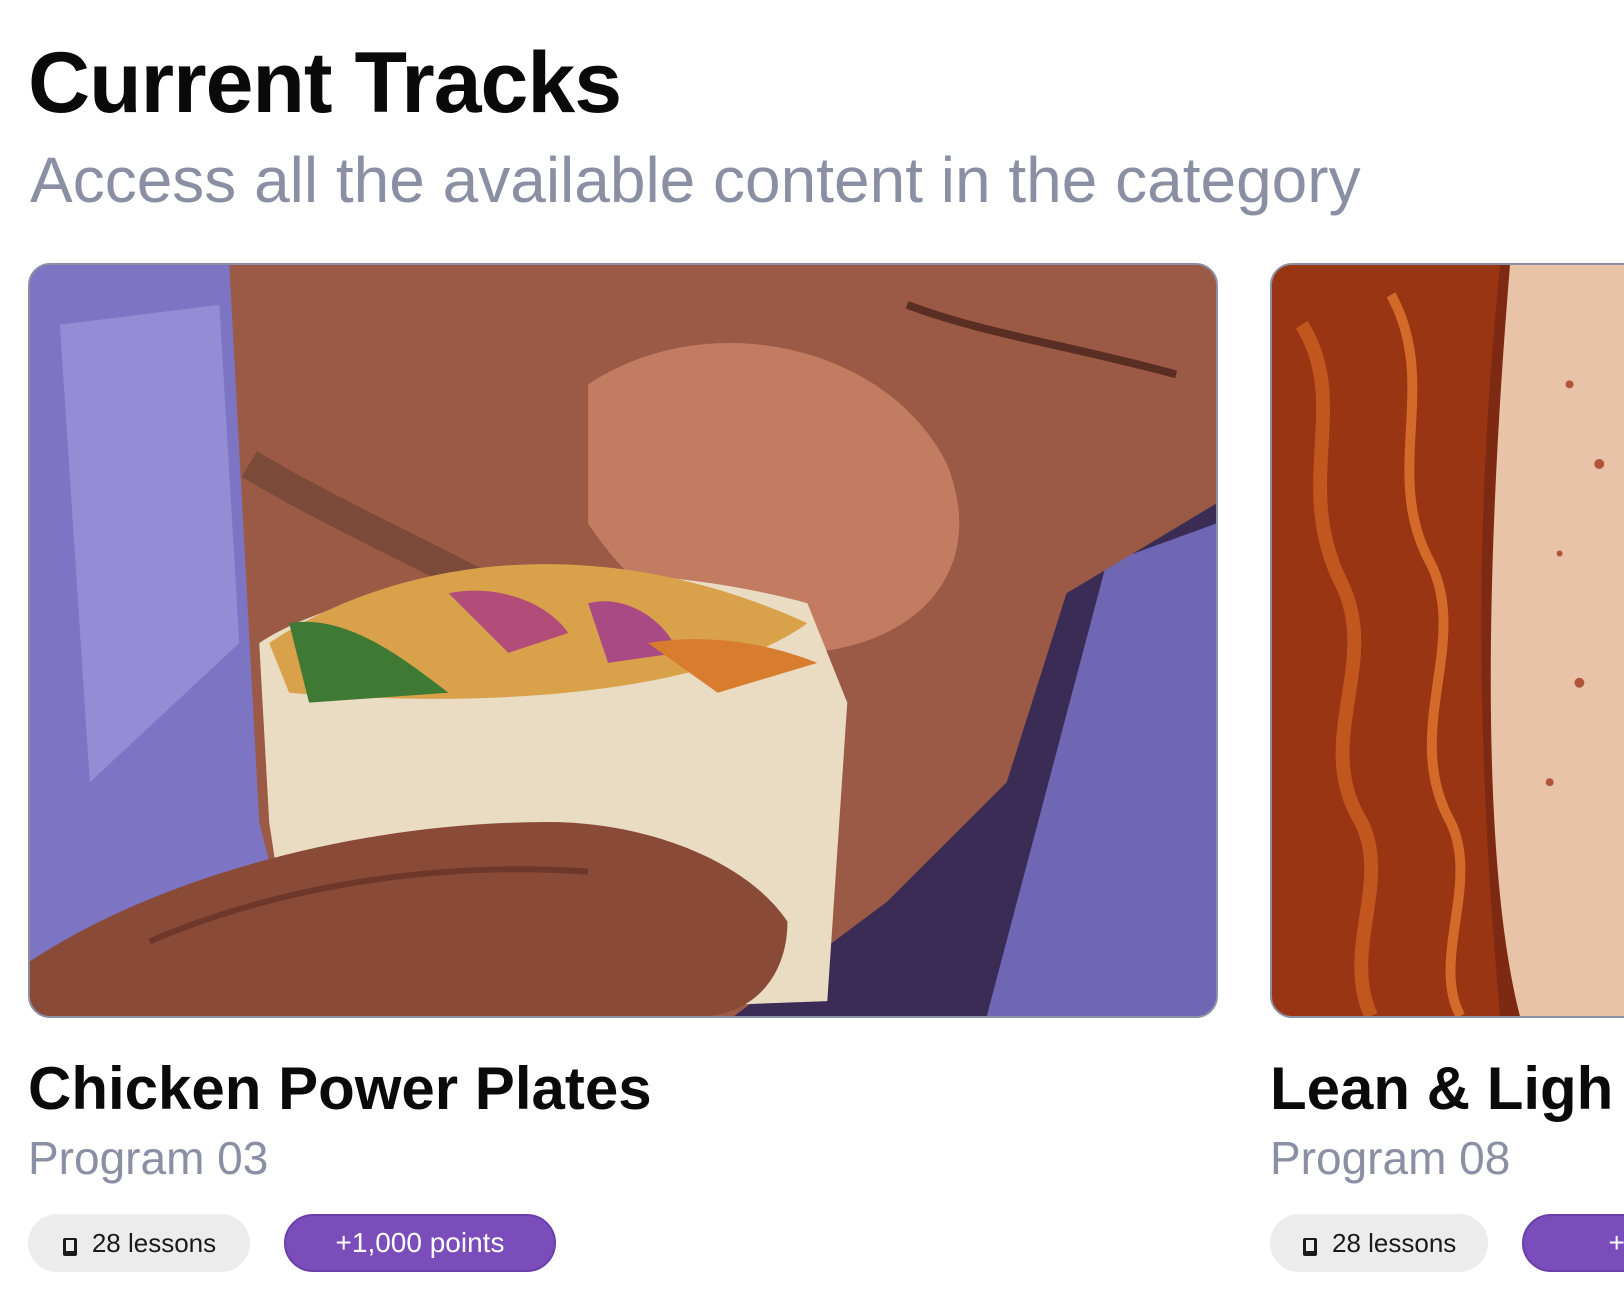  Describe the element at coordinates (325, 83) in the screenshot. I see `page-title: Current Tracks` at that location.